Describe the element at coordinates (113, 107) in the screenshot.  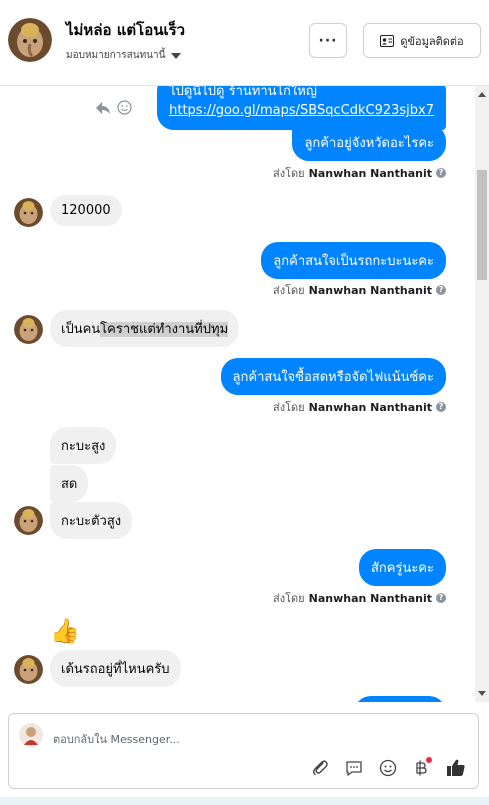
I see `message-actions` at that location.